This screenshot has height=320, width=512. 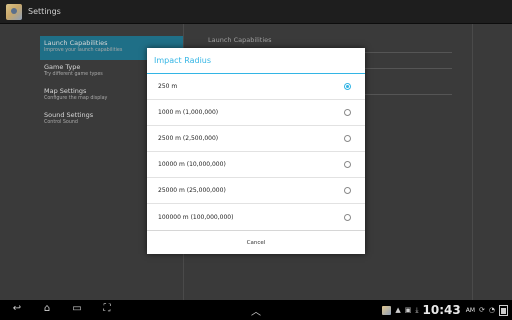 I want to click on status-area: ▲ ▣ ⤓ 10:43 AM ⟳ ◔, so click(x=445, y=310).